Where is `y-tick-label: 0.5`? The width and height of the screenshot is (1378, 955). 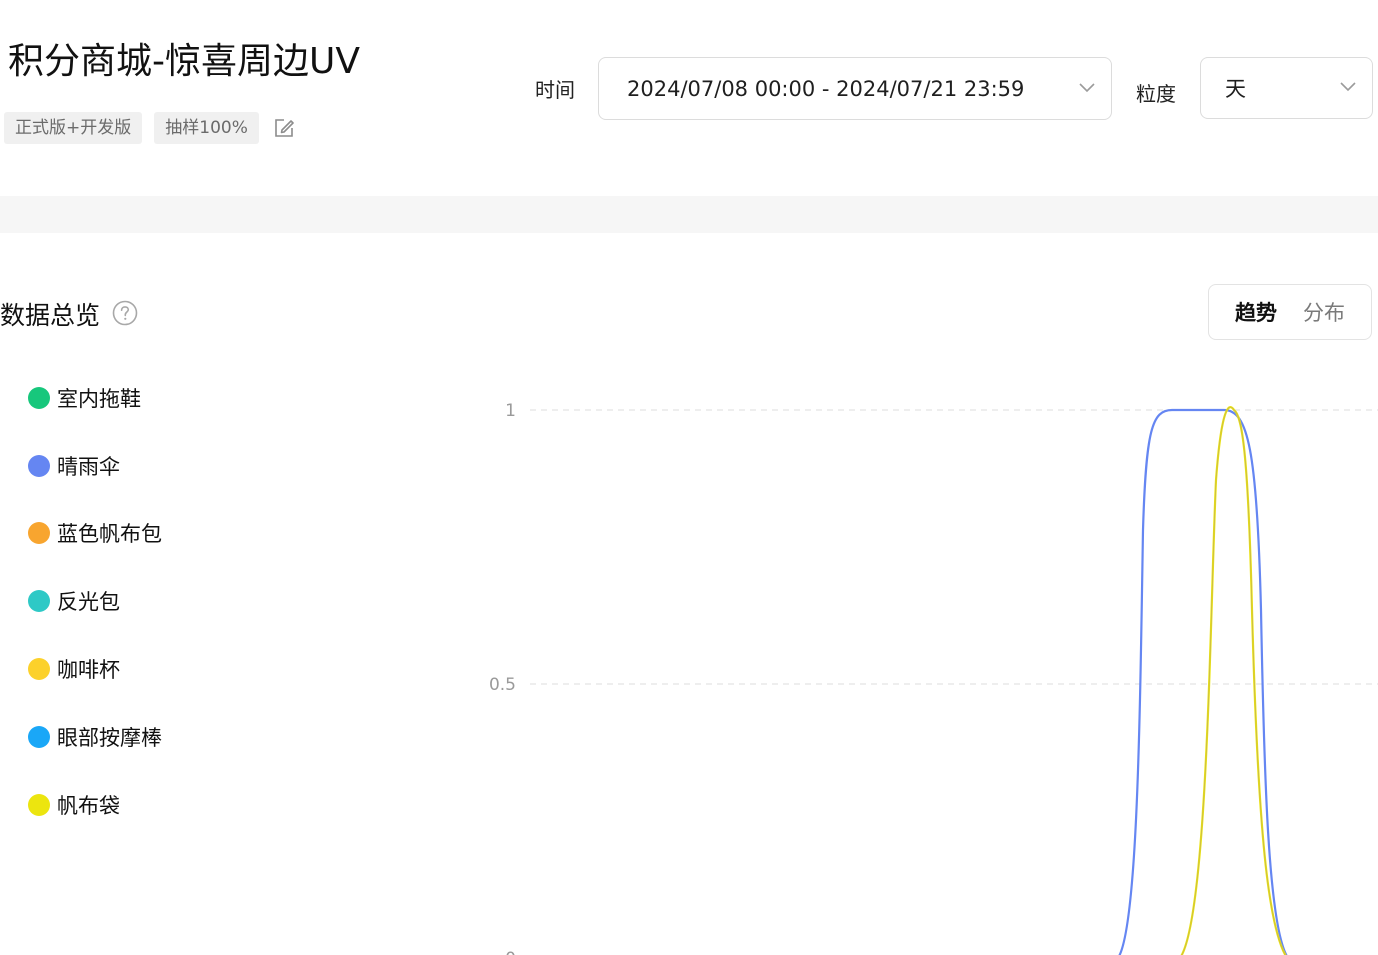 y-tick-label: 0.5 is located at coordinates (502, 685).